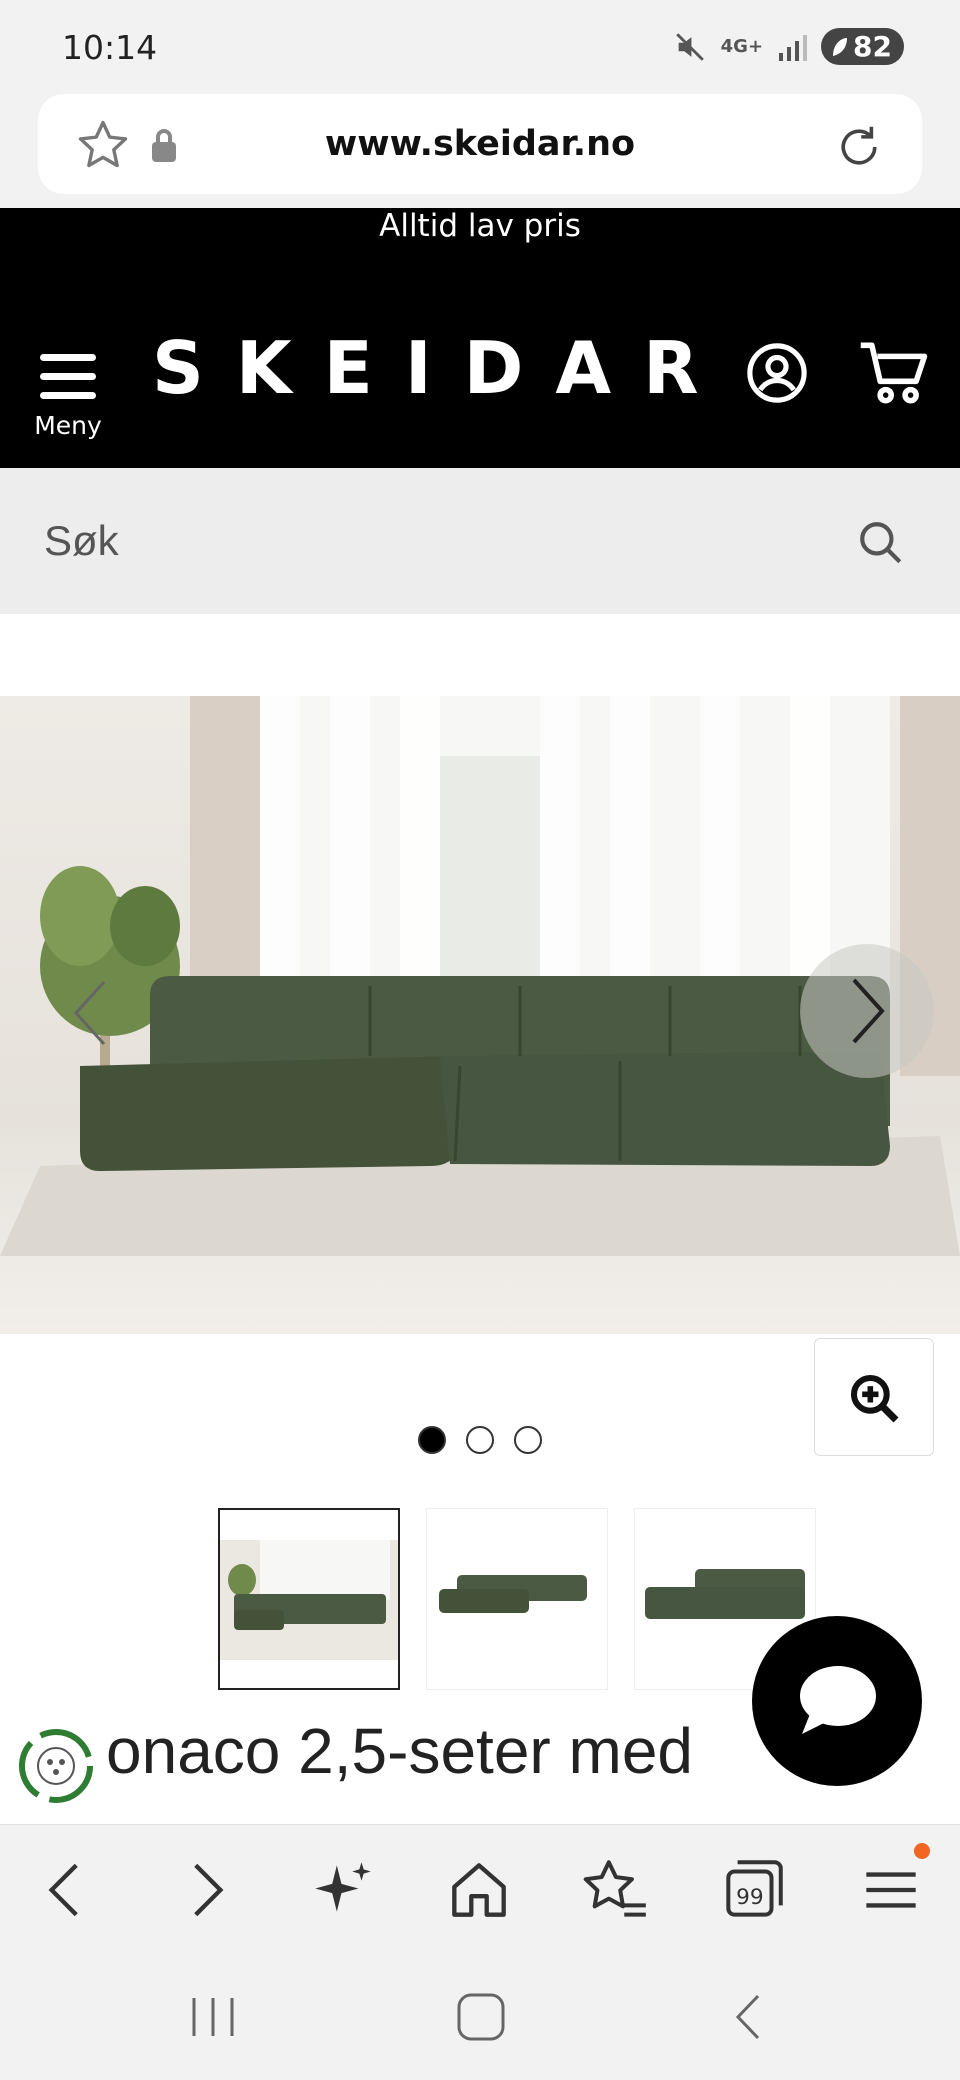  Describe the element at coordinates (205, 1890) in the screenshot. I see `forward-icon` at that location.